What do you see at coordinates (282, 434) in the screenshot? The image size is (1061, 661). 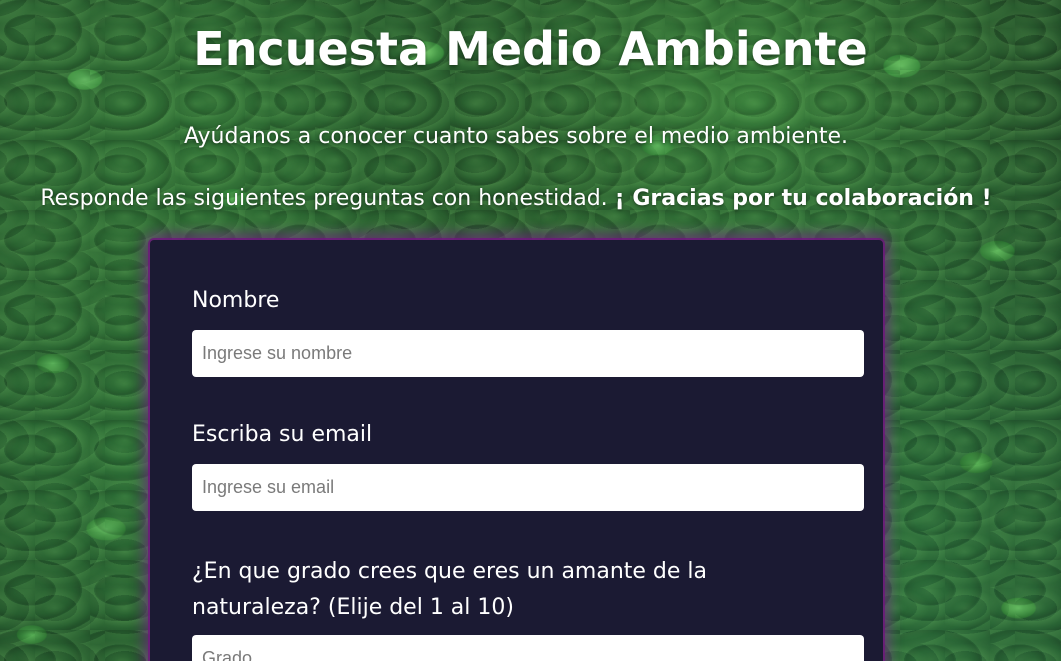 I see `email-label: Escriba su email` at bounding box center [282, 434].